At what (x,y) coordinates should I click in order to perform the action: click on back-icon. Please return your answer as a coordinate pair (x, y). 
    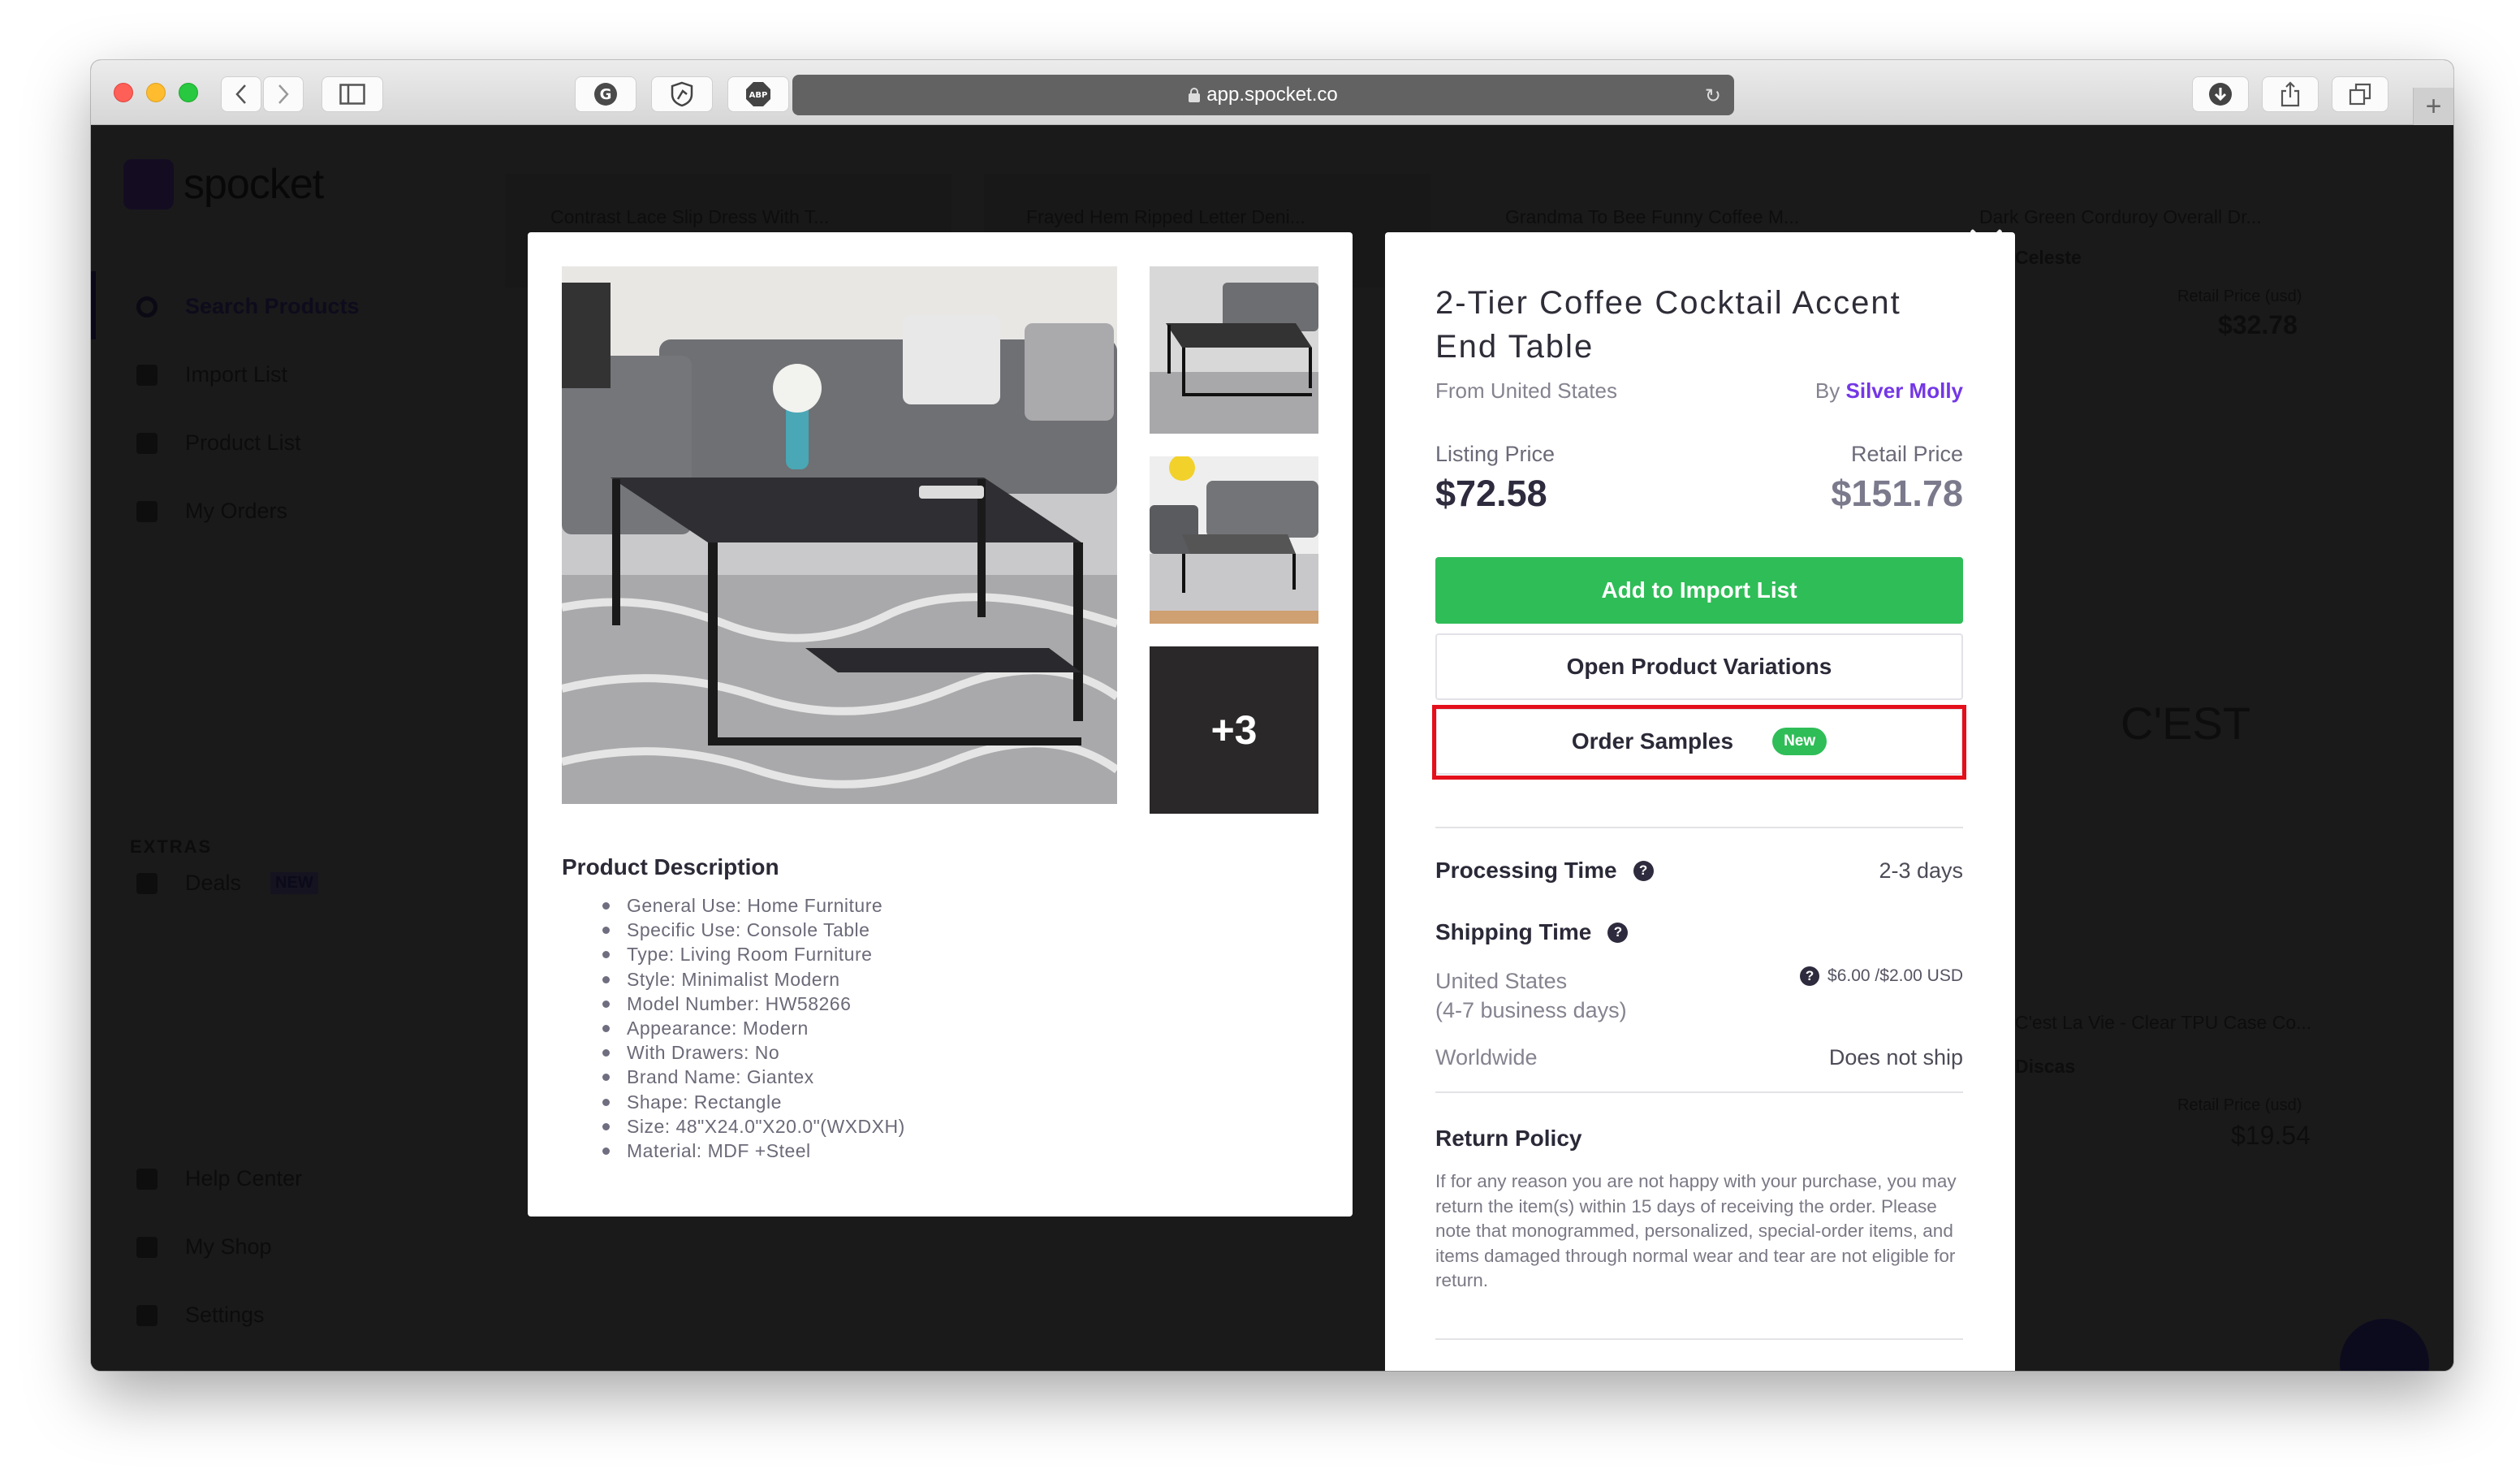
    Looking at the image, I should click on (240, 94).